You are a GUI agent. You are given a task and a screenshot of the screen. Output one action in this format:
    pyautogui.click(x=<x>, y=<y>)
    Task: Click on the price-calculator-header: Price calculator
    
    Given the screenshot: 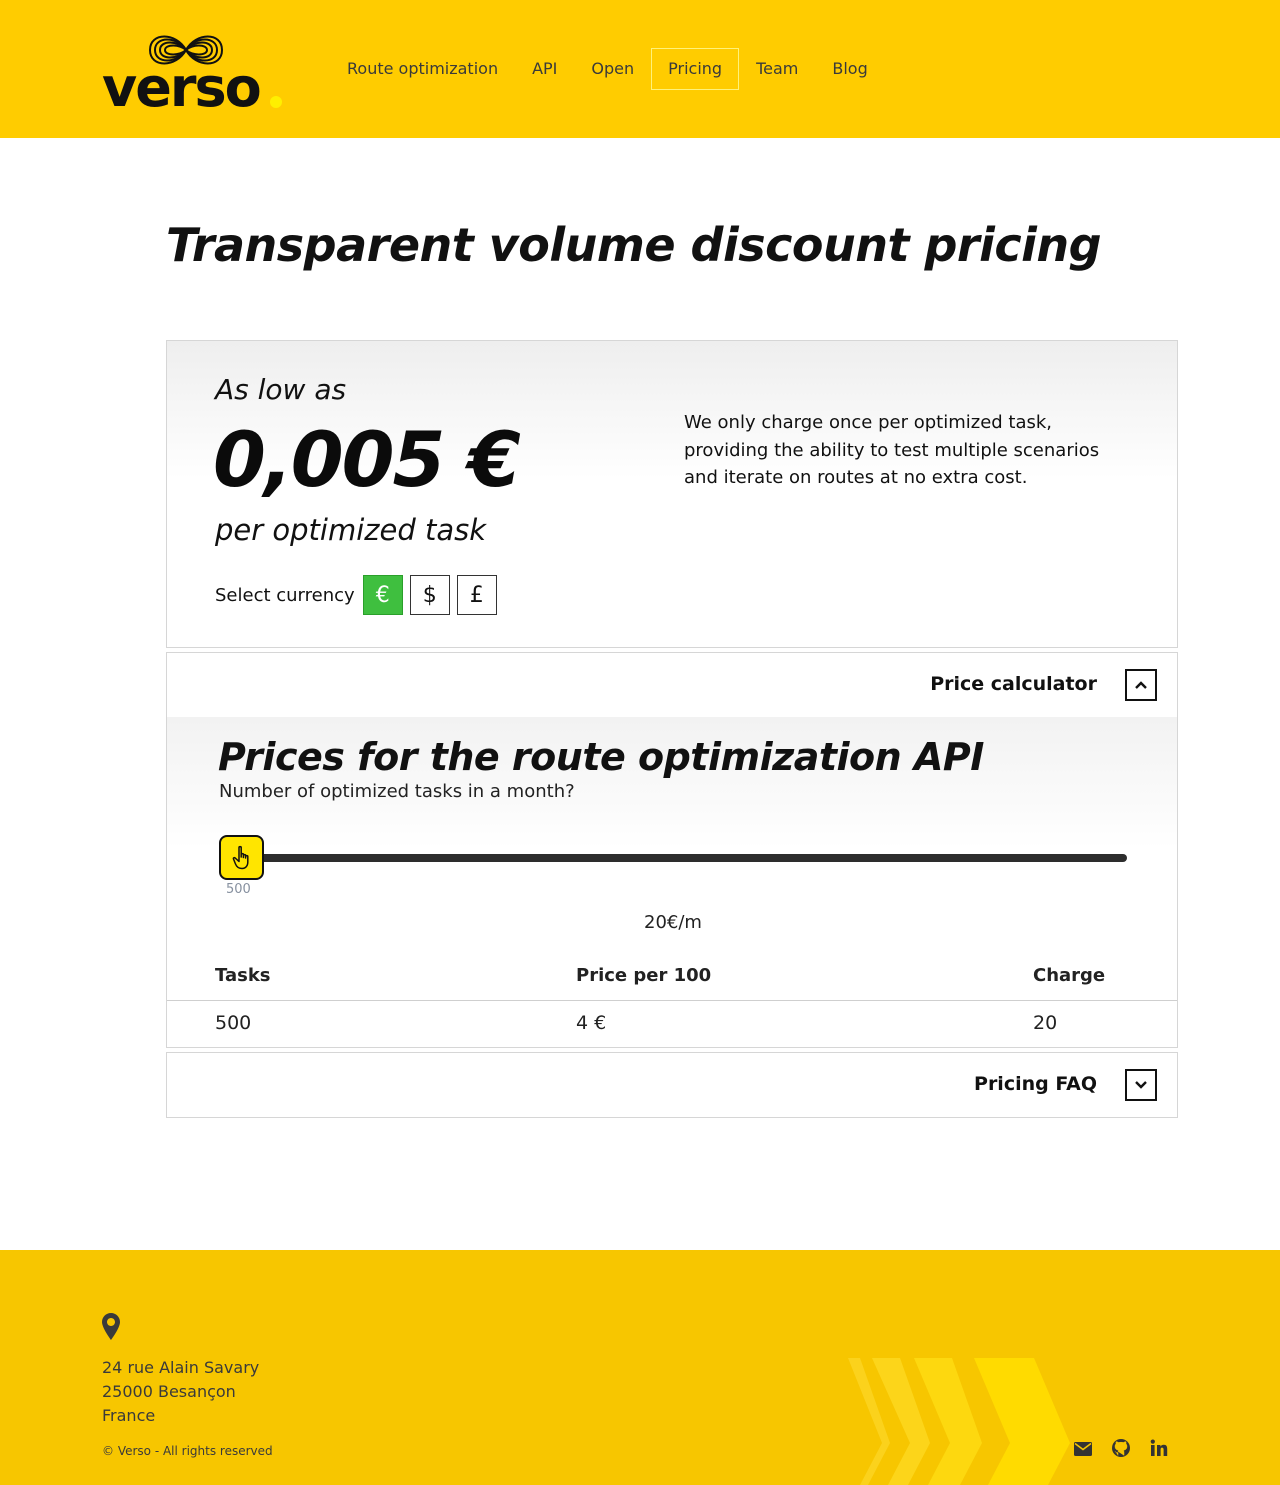 What is the action you would take?
    pyautogui.click(x=672, y=685)
    